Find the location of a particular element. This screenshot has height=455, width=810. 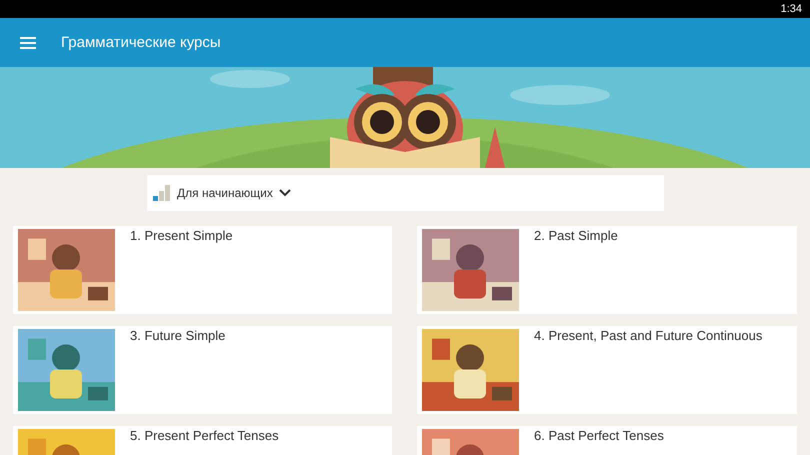

course-title: 2. Past Simple is located at coordinates (576, 236).